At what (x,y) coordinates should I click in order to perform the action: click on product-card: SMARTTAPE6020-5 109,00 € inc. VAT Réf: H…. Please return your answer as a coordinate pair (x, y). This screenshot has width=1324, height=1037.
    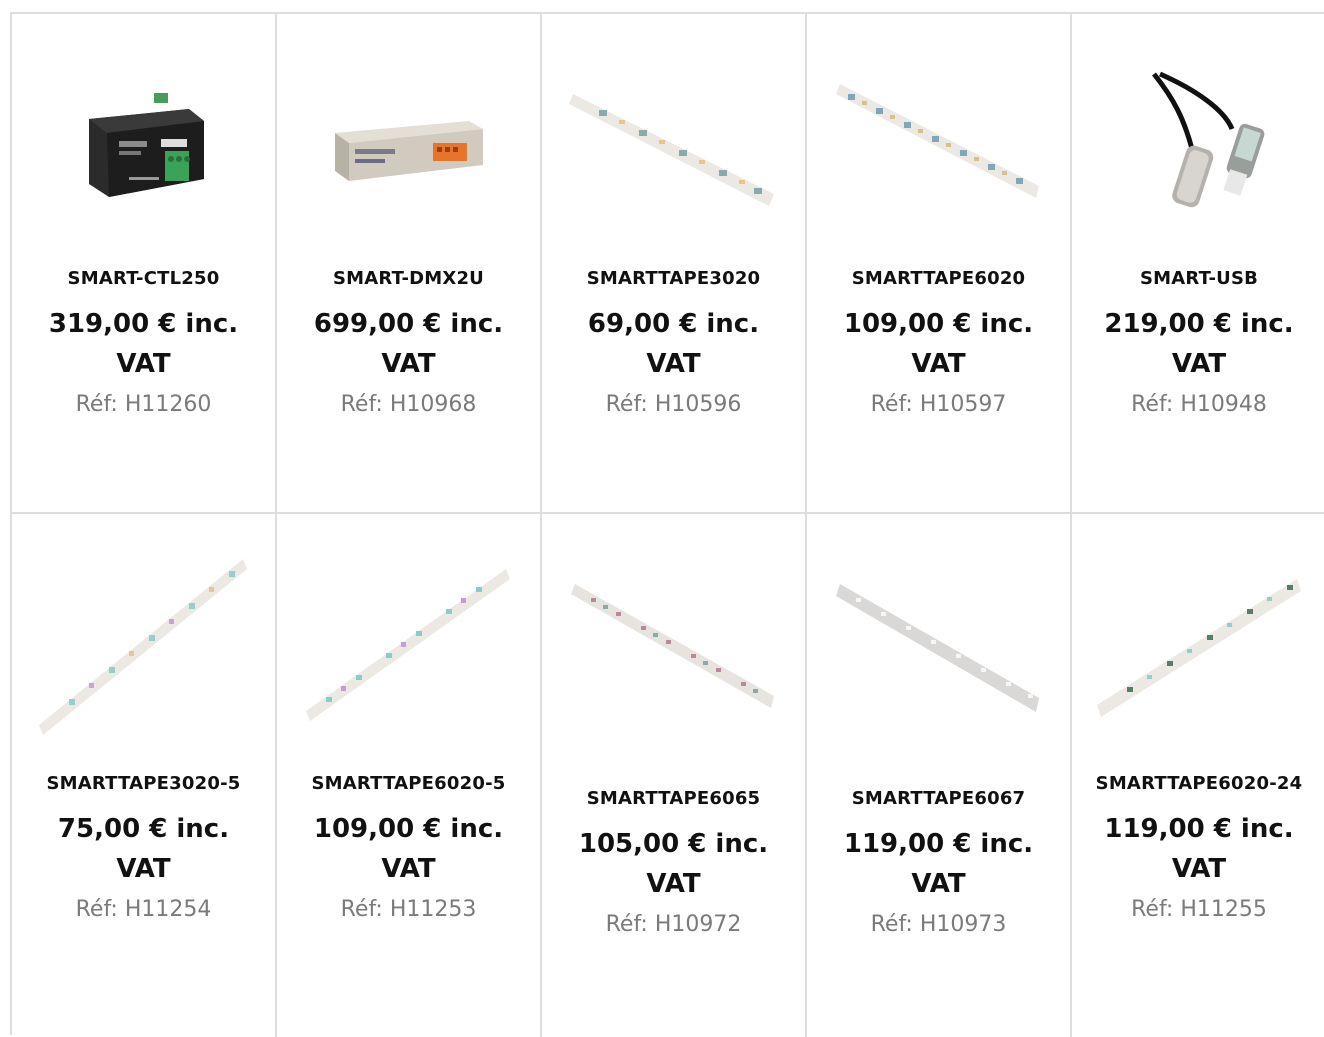
    Looking at the image, I should click on (409, 775).